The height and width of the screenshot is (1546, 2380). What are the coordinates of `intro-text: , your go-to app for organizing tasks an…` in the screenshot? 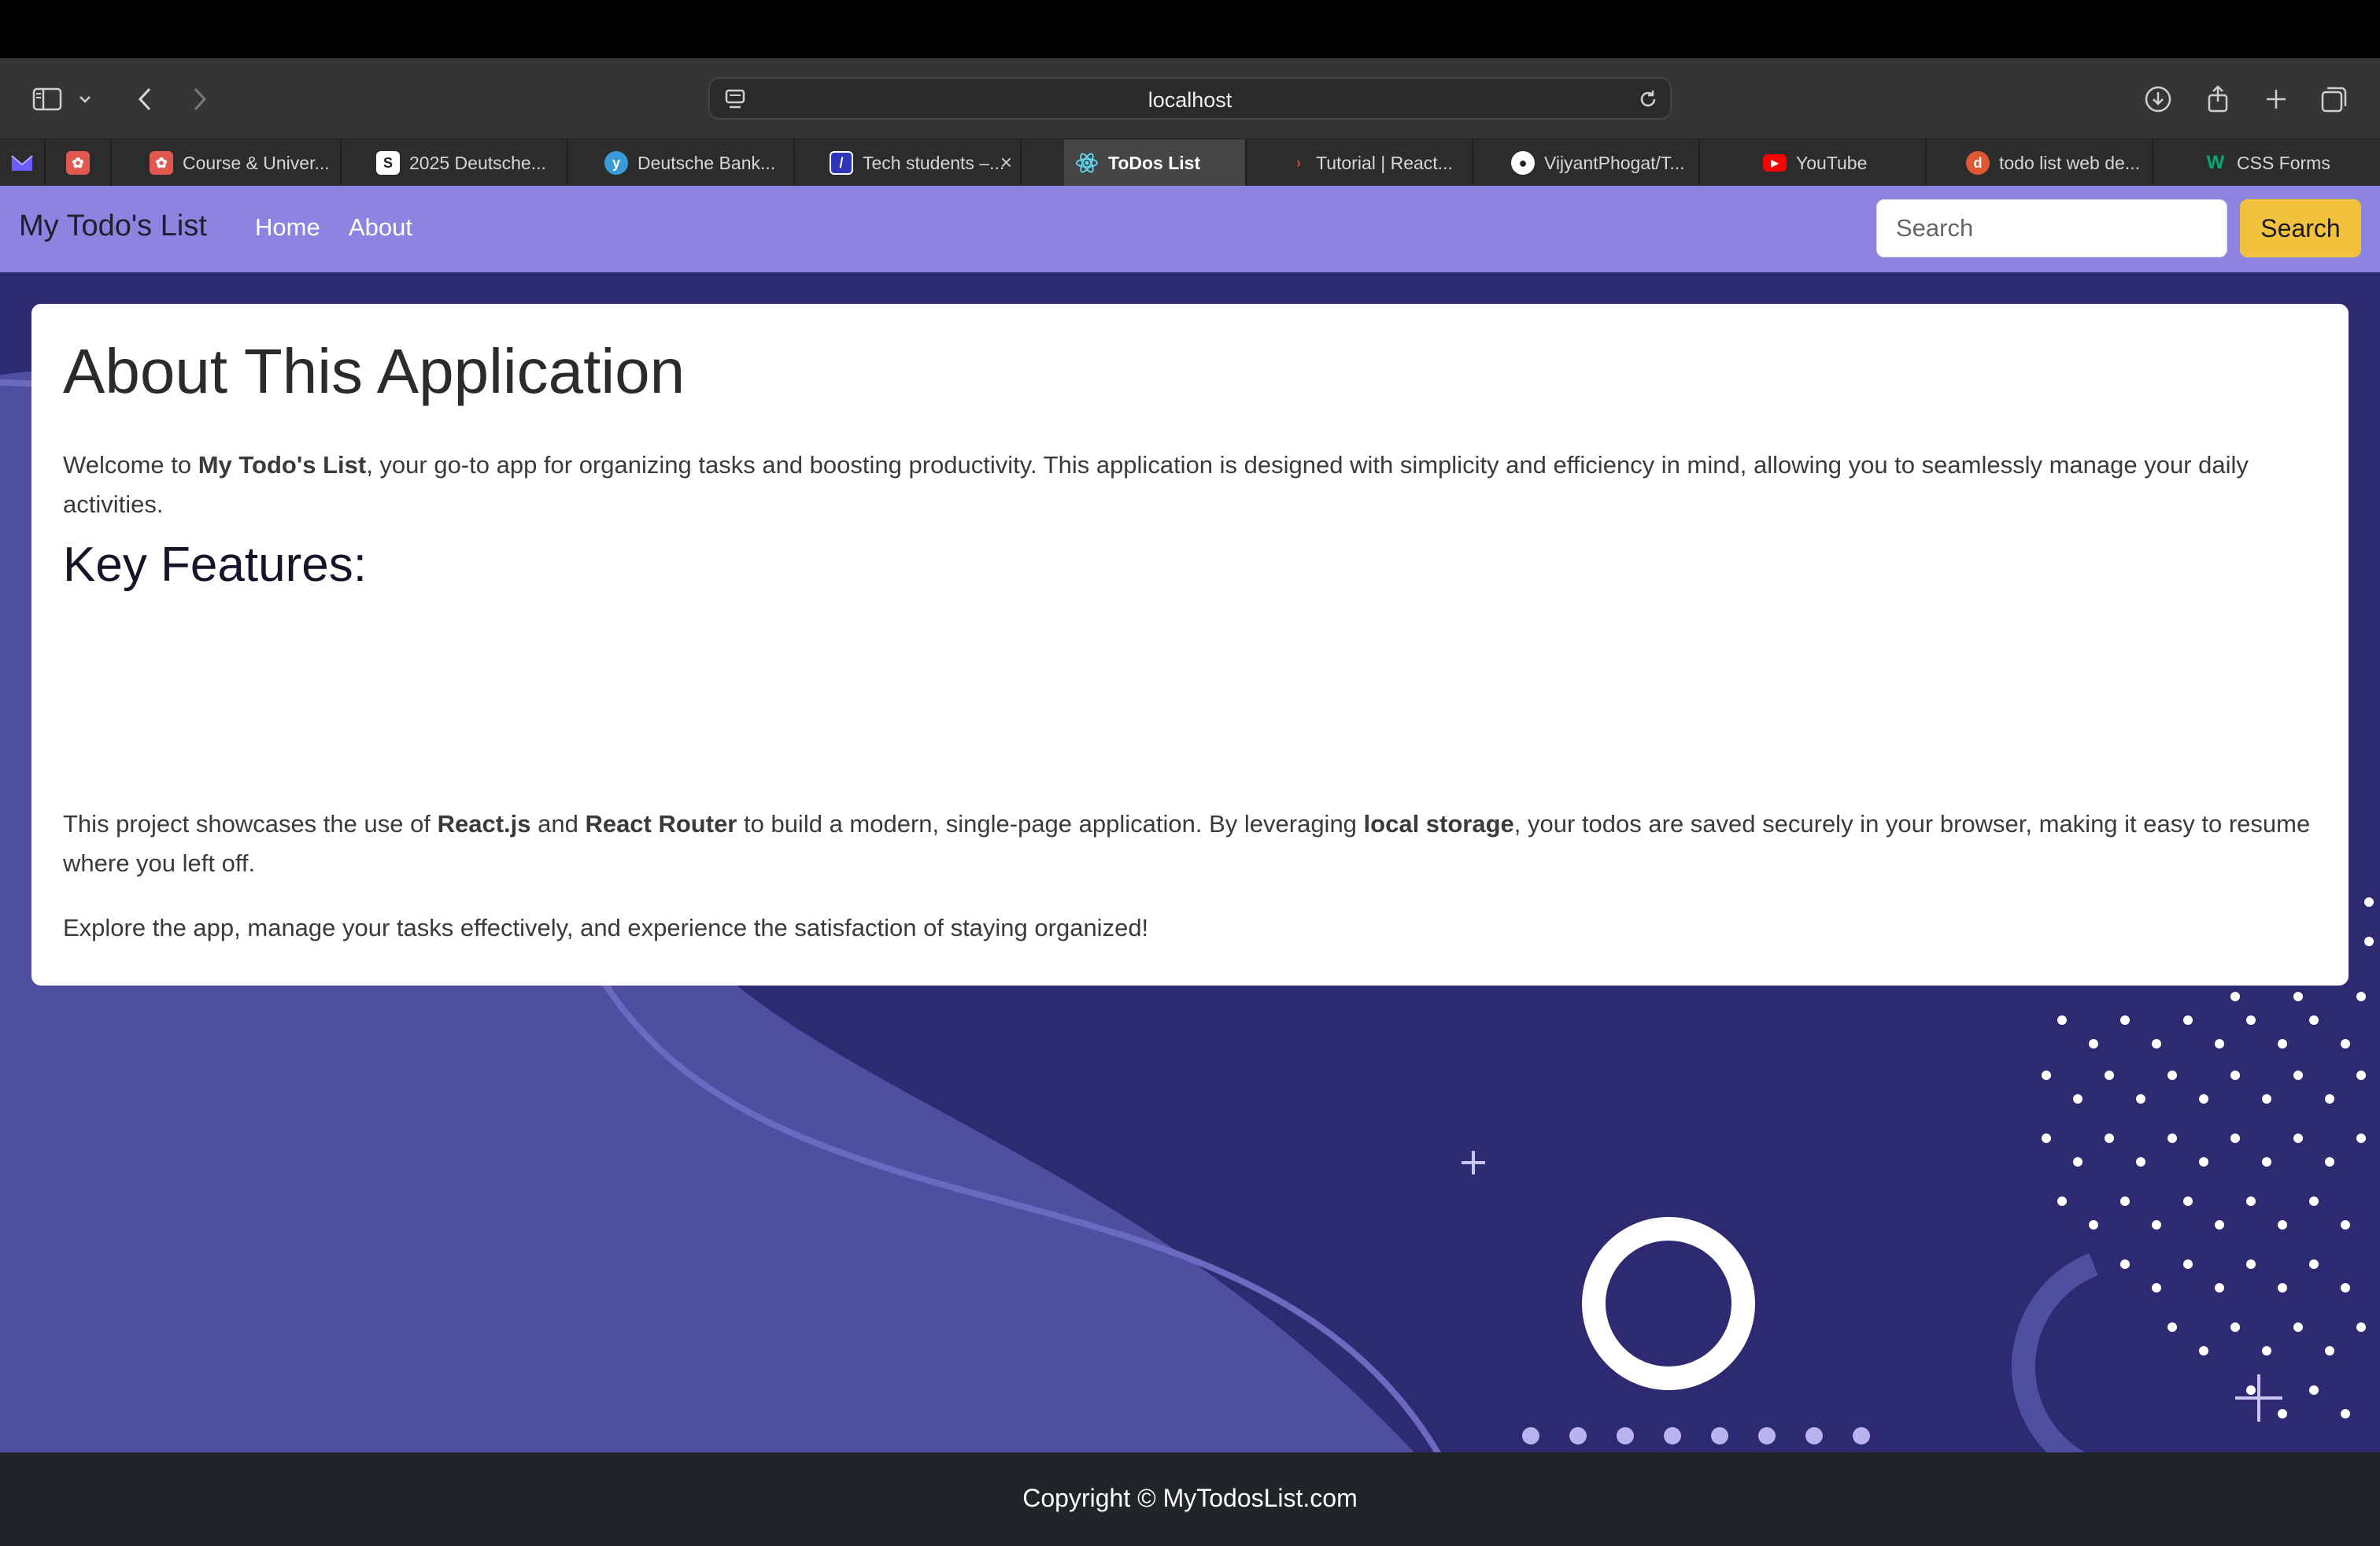 It's located at (1156, 484).